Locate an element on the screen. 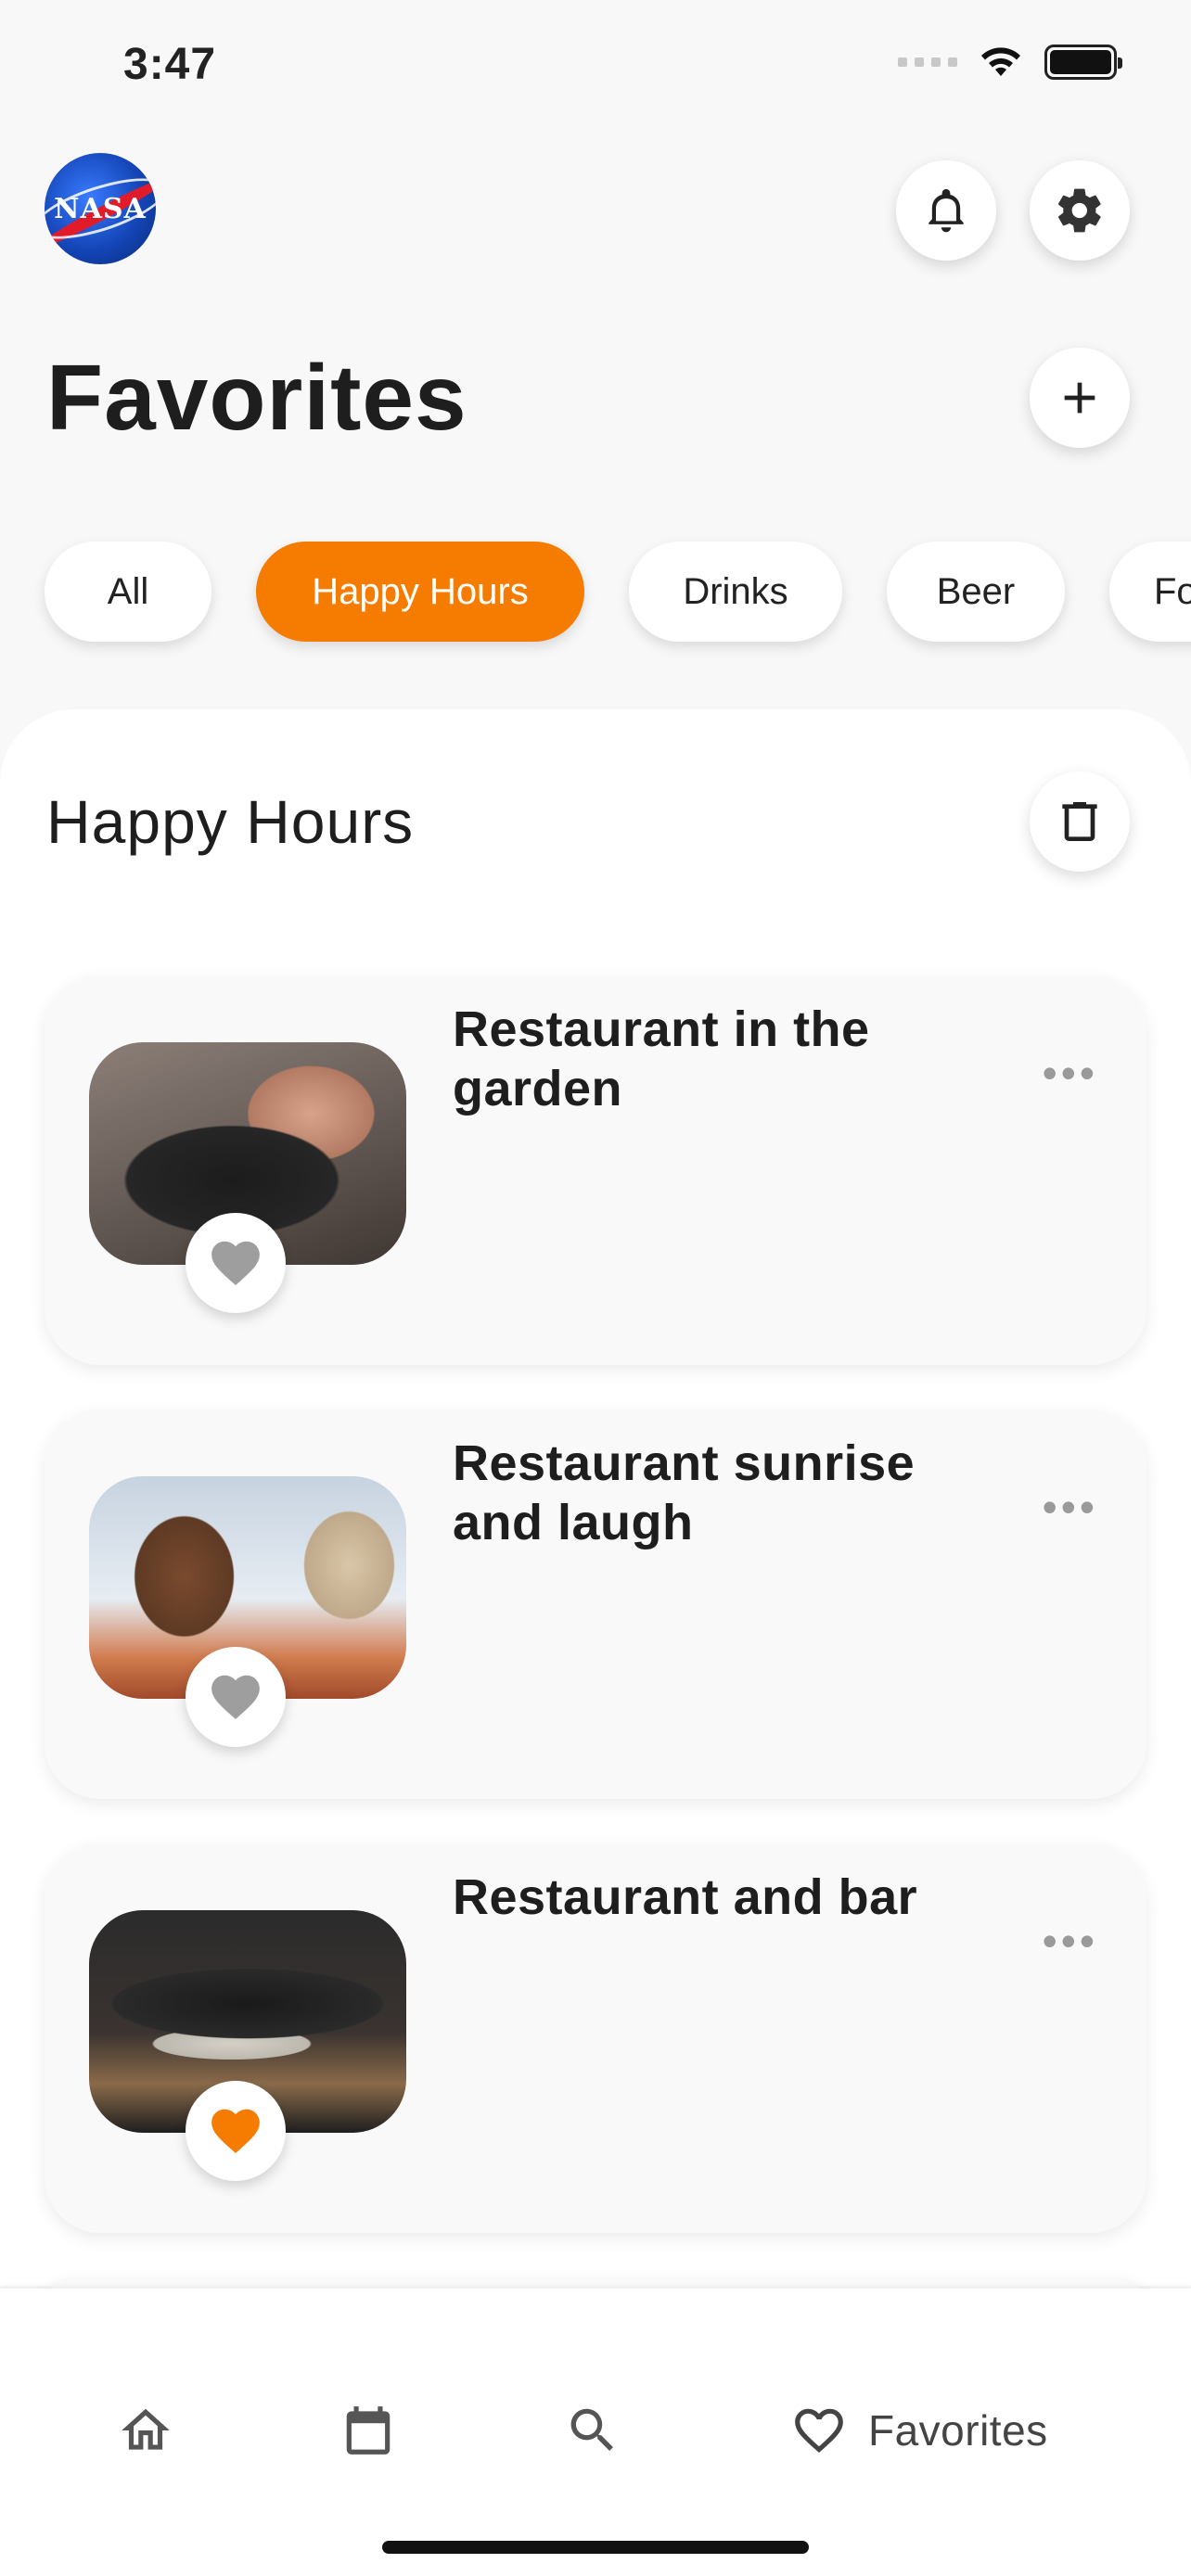  notifications-button is located at coordinates (946, 211).